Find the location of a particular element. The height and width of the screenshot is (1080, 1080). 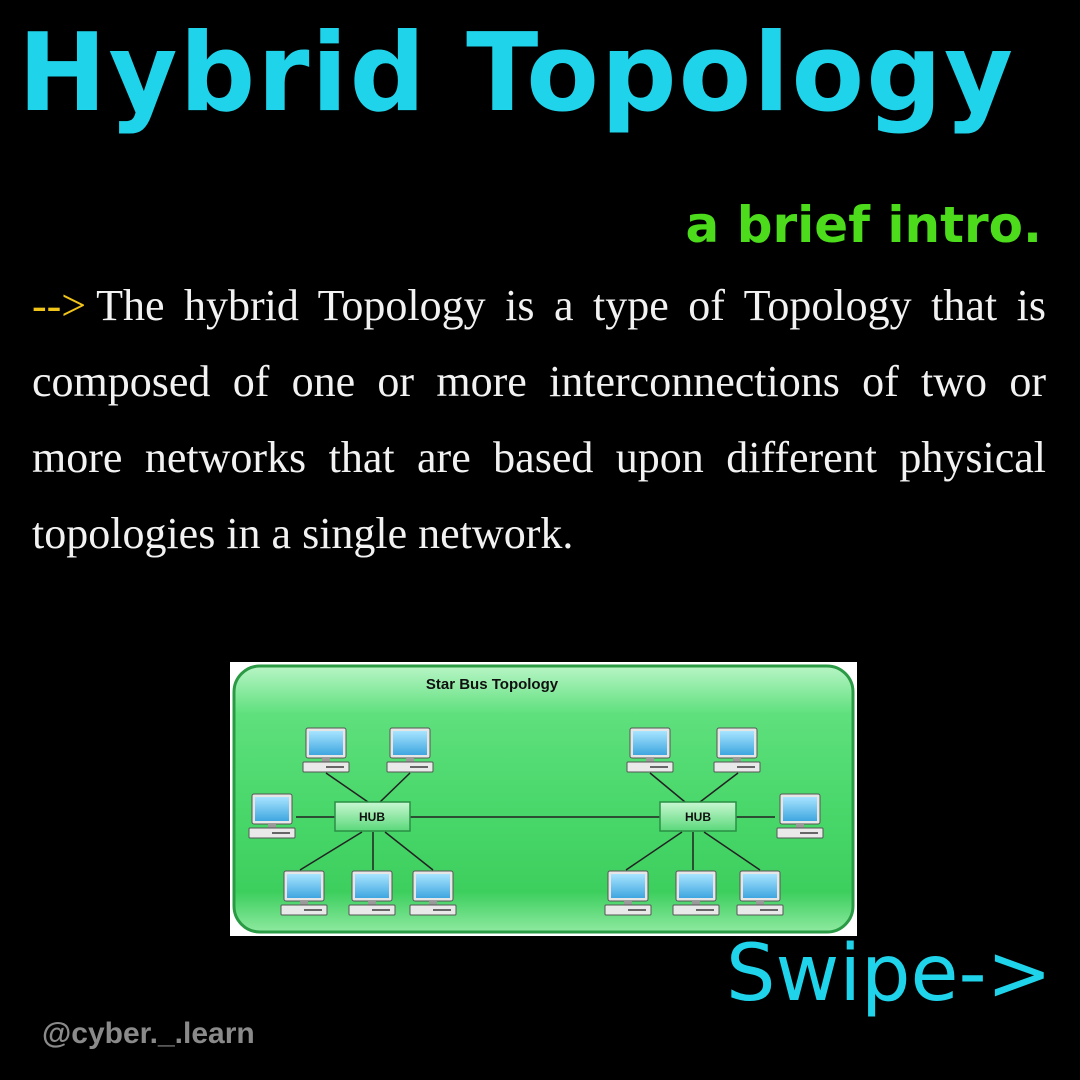

right-hub: HUB is located at coordinates (698, 816).